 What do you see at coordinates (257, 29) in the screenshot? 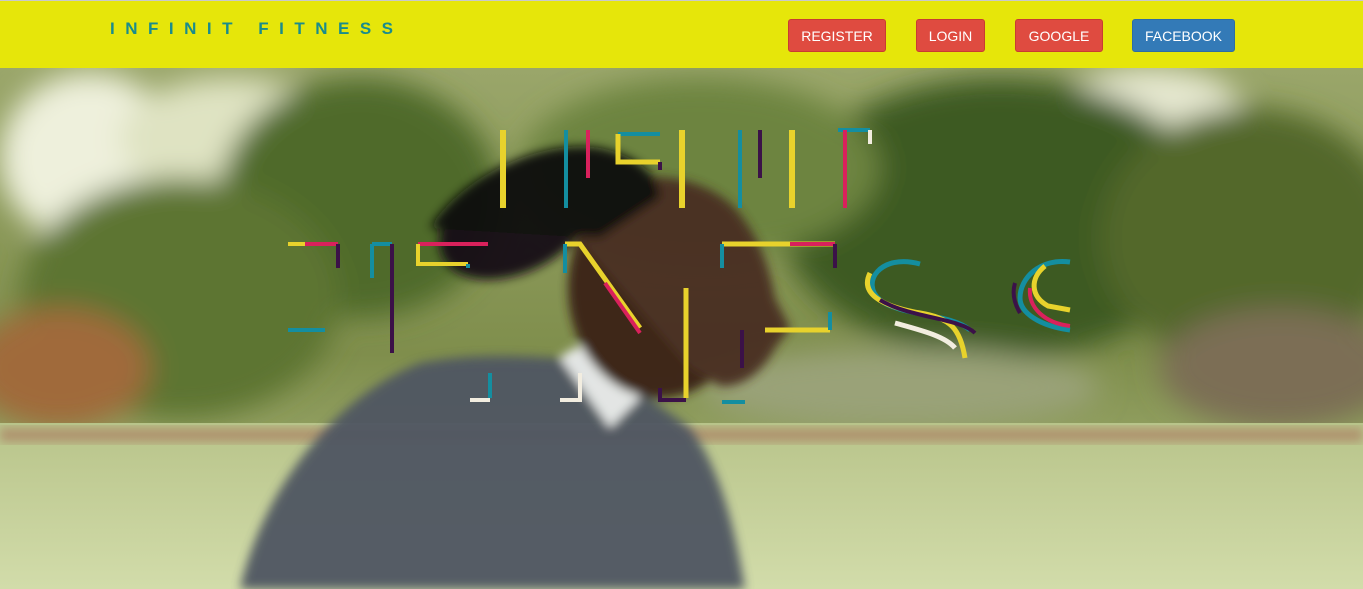
I see `brand-logo-text: INFINIT FITNESS` at bounding box center [257, 29].